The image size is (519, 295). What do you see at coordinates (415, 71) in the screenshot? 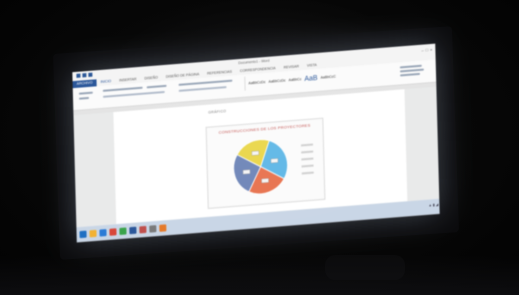
I see `editing-group` at bounding box center [415, 71].